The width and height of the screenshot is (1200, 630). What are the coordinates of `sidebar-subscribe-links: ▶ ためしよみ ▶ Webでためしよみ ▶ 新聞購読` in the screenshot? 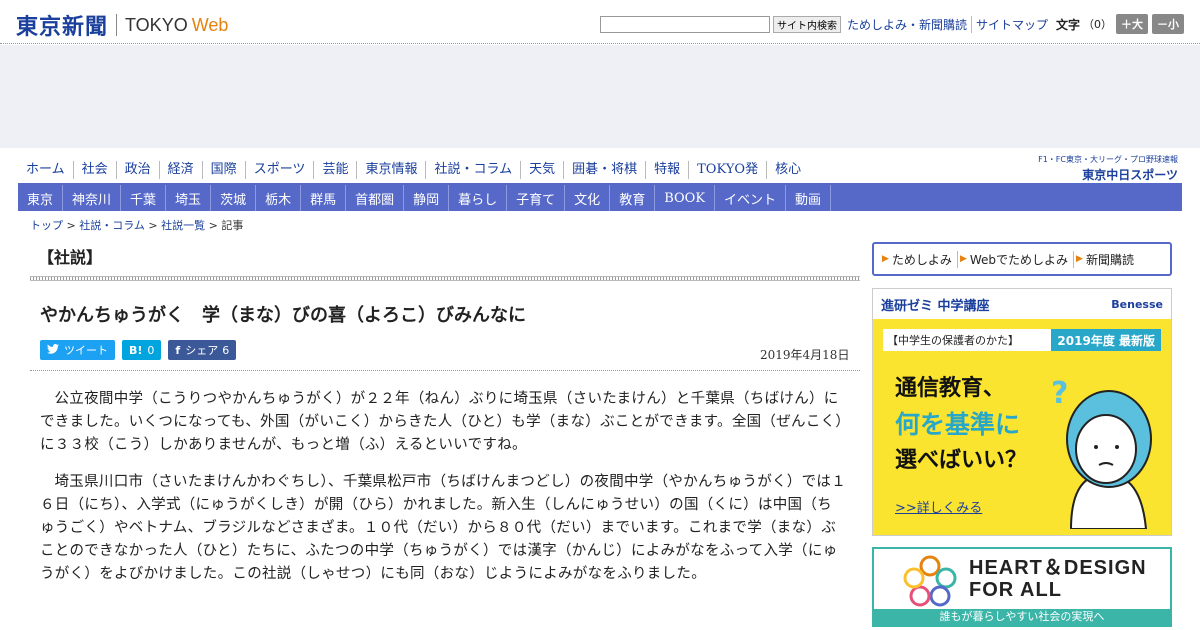 It's located at (1022, 259).